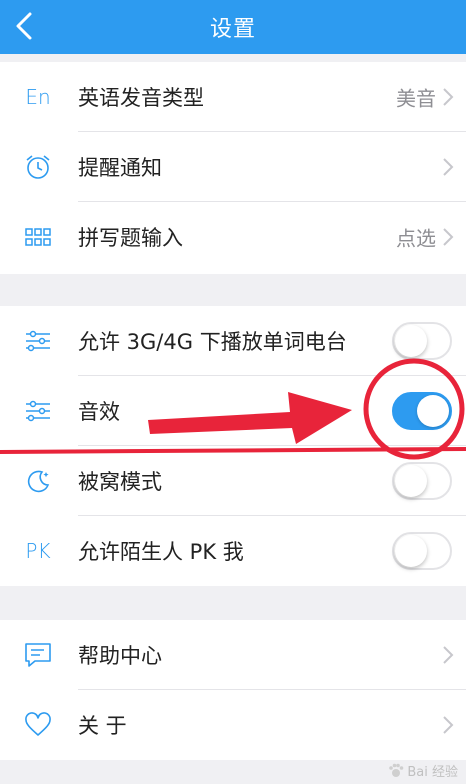  Describe the element at coordinates (416, 98) in the screenshot. I see `row-value: 美音` at that location.